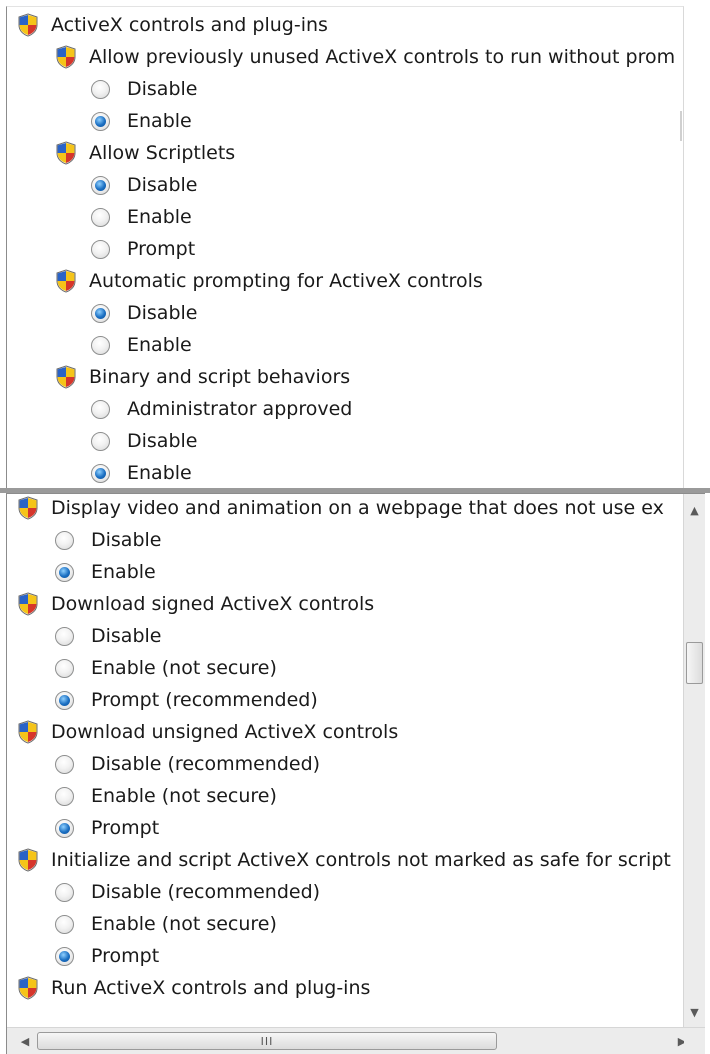 This screenshot has height=1054, width=710. Describe the element at coordinates (694, 663) in the screenshot. I see `vertical-scroll-thumb` at that location.